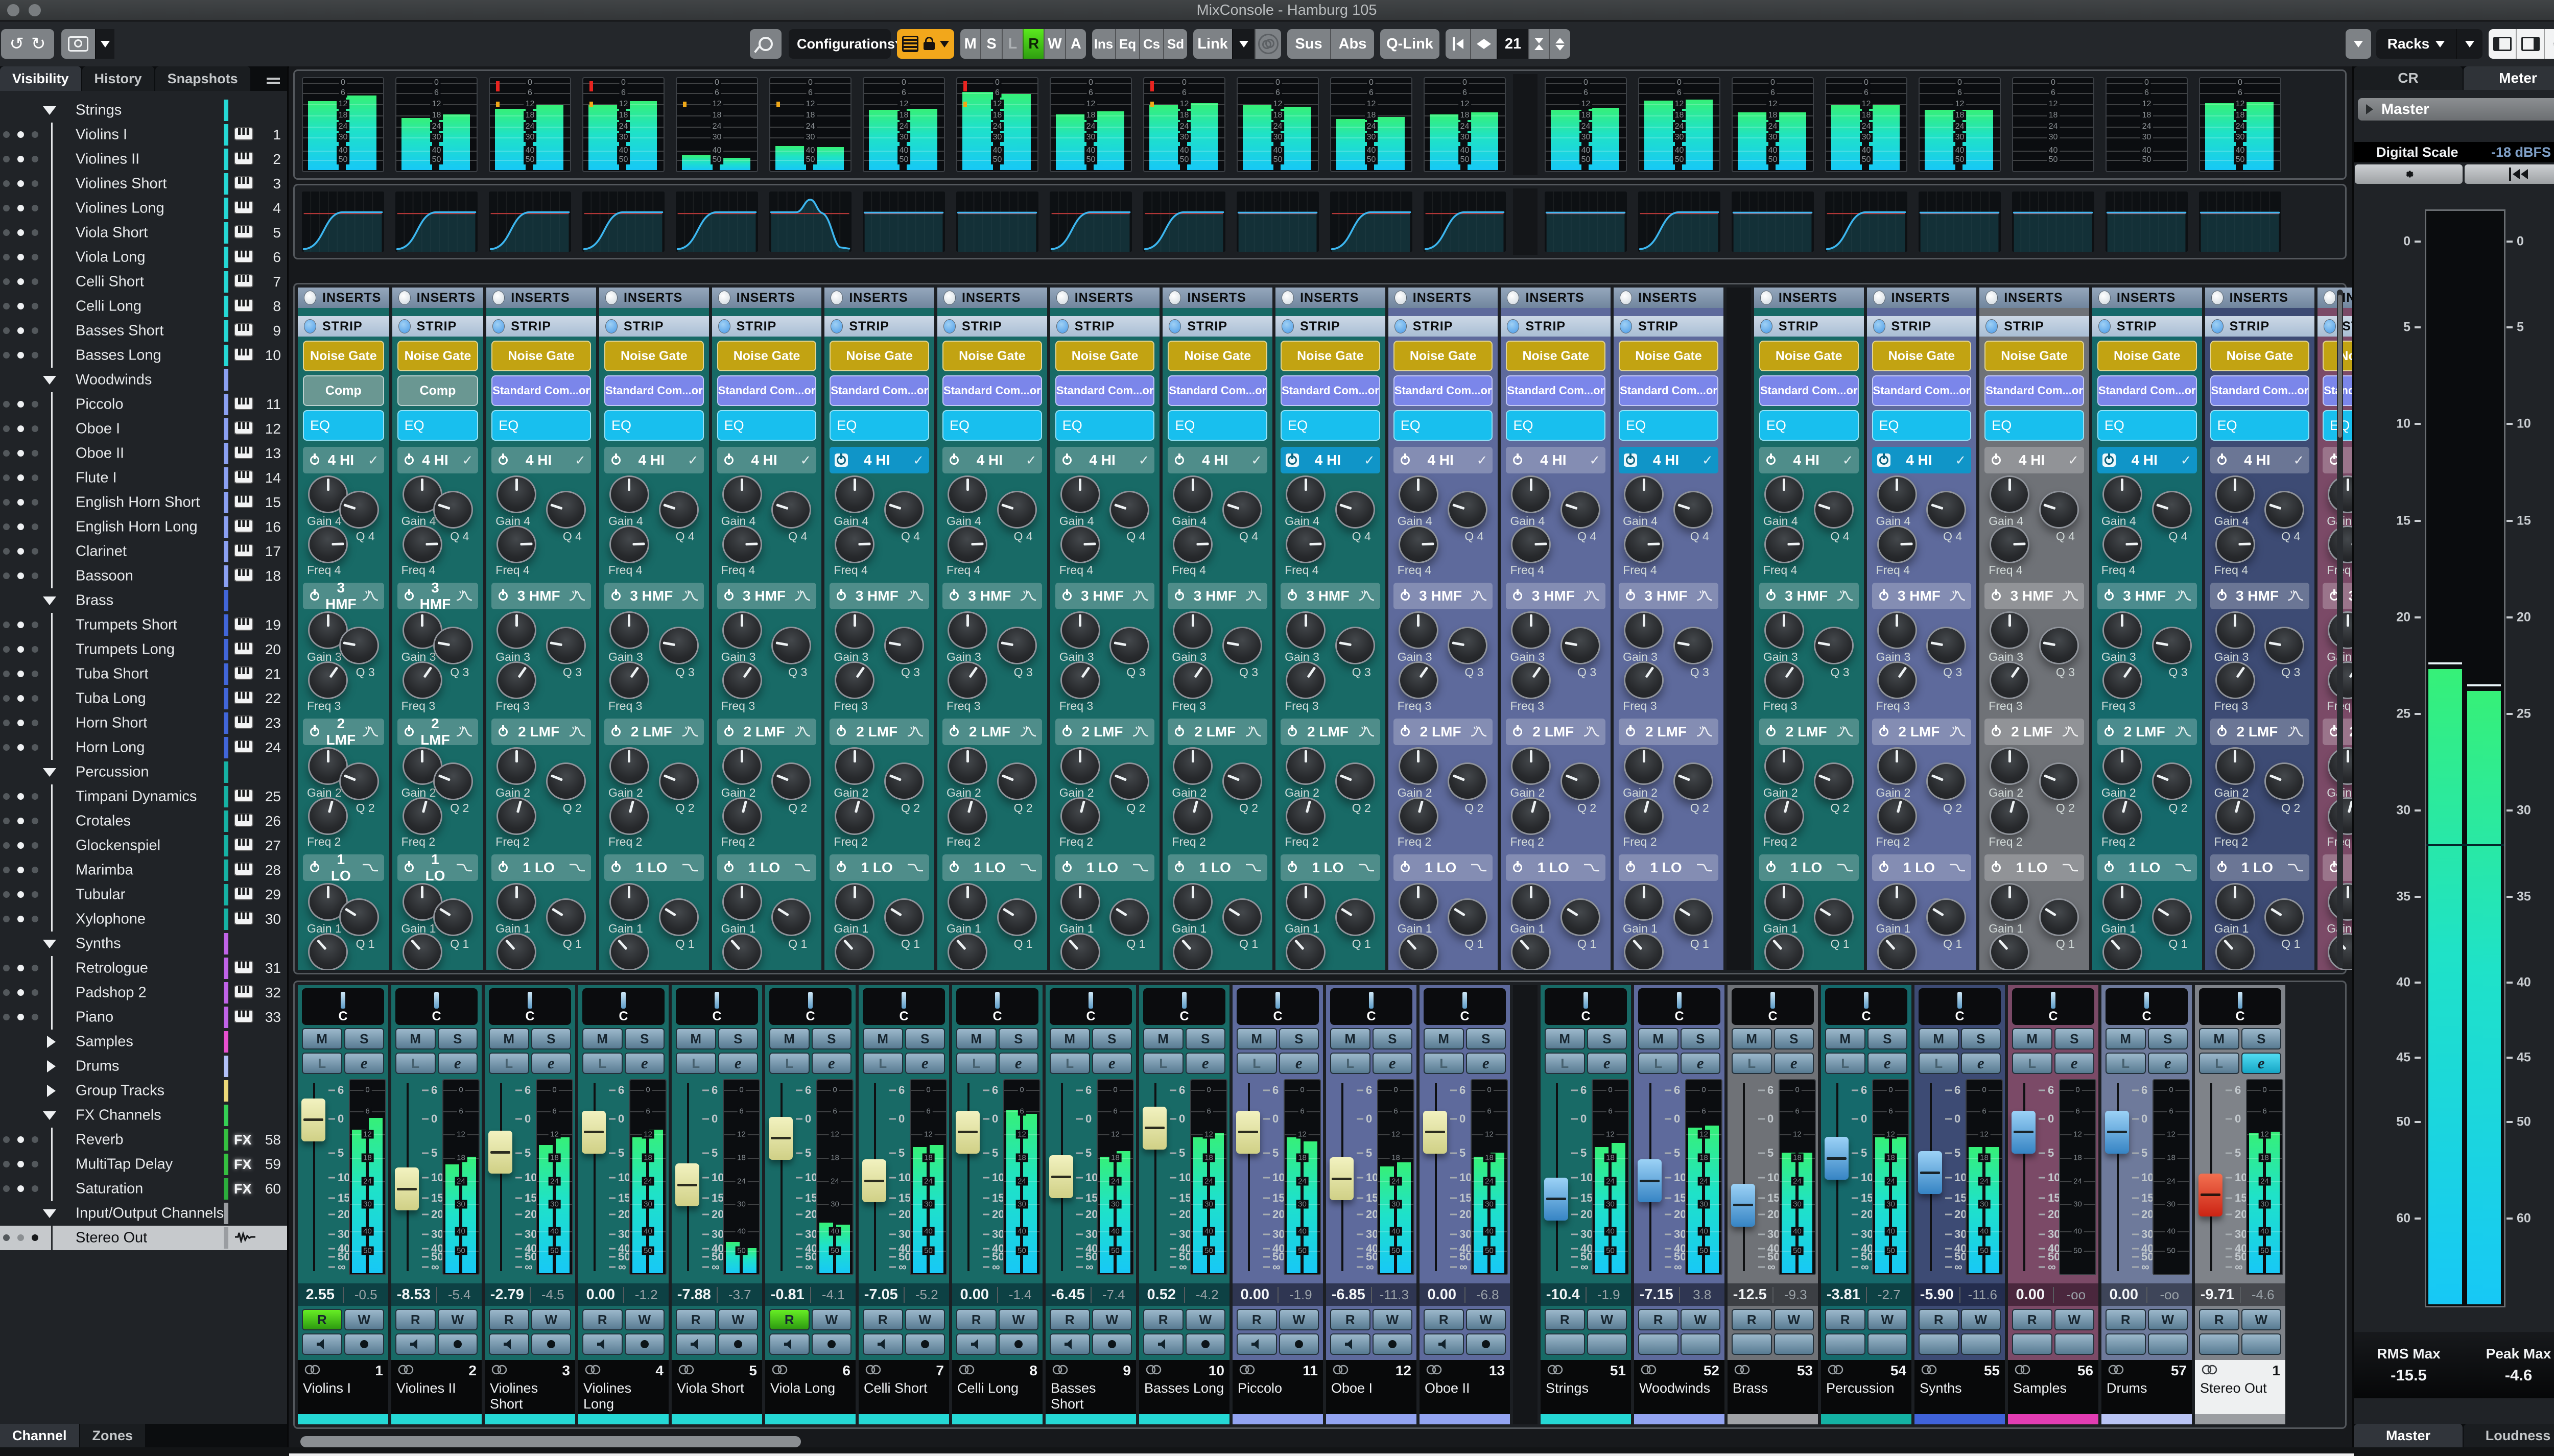  What do you see at coordinates (904, 1387) in the screenshot?
I see `channel-nameplate: 7 Celli Short` at bounding box center [904, 1387].